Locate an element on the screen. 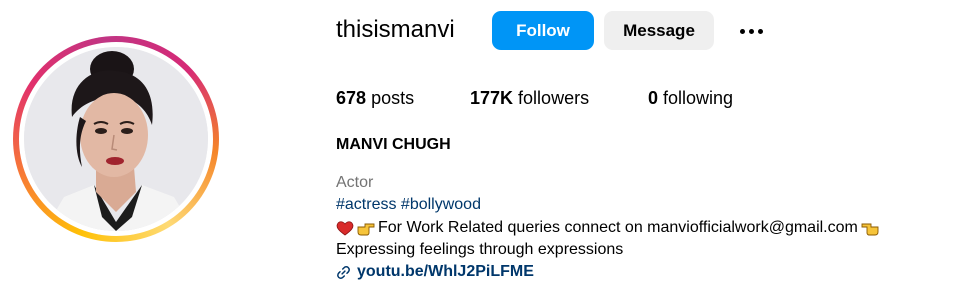  bio-link: youtu.be/WhlJ2PiLFME is located at coordinates (435, 272).